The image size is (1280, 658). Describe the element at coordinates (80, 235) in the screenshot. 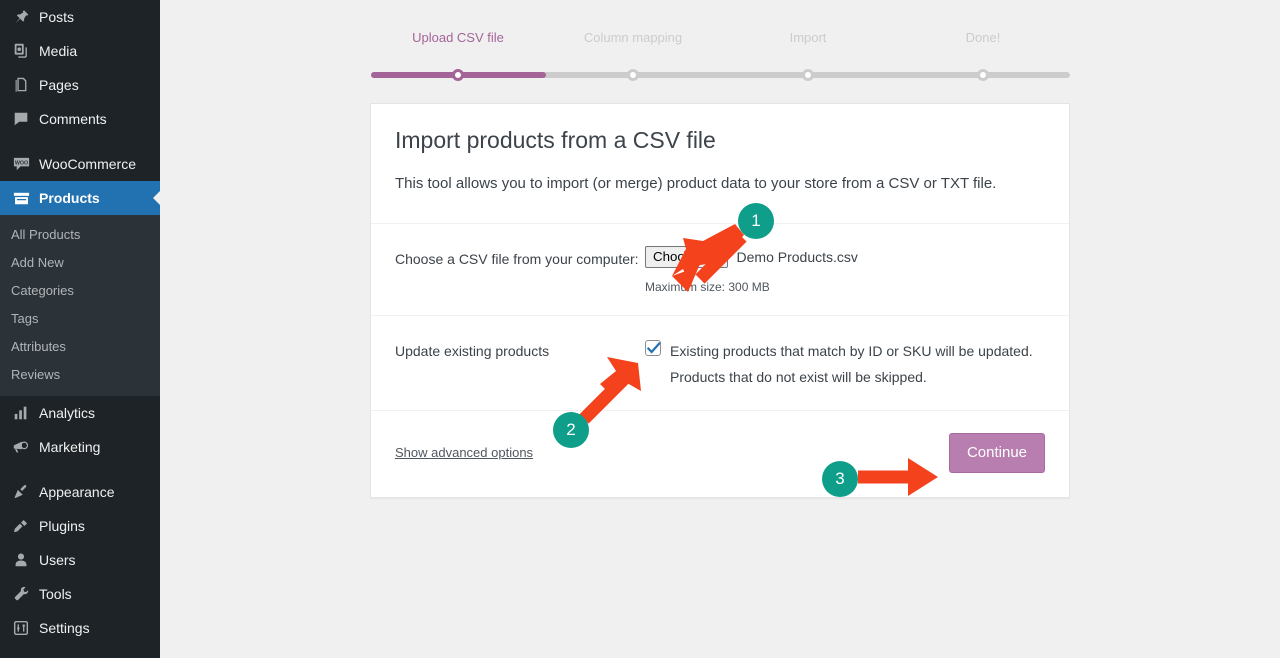

I see `sidebar-item-all-products: All Products` at that location.